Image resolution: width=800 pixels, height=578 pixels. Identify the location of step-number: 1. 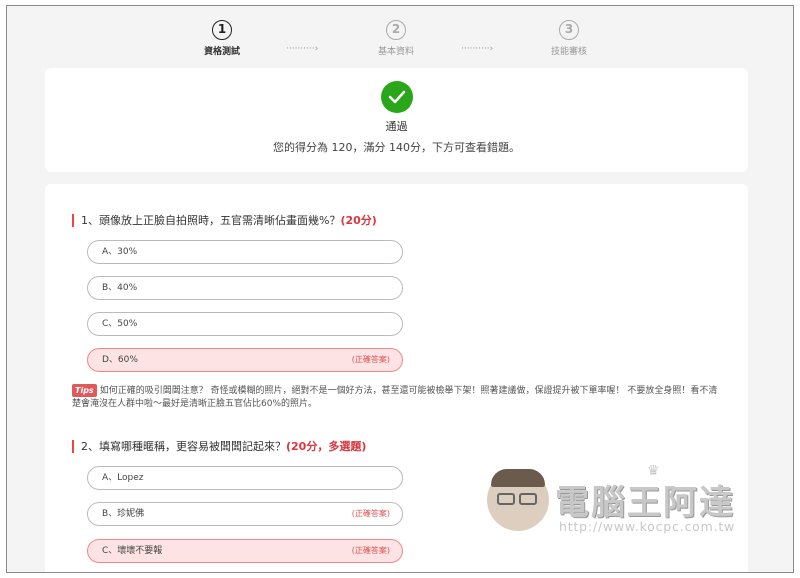
(222, 30).